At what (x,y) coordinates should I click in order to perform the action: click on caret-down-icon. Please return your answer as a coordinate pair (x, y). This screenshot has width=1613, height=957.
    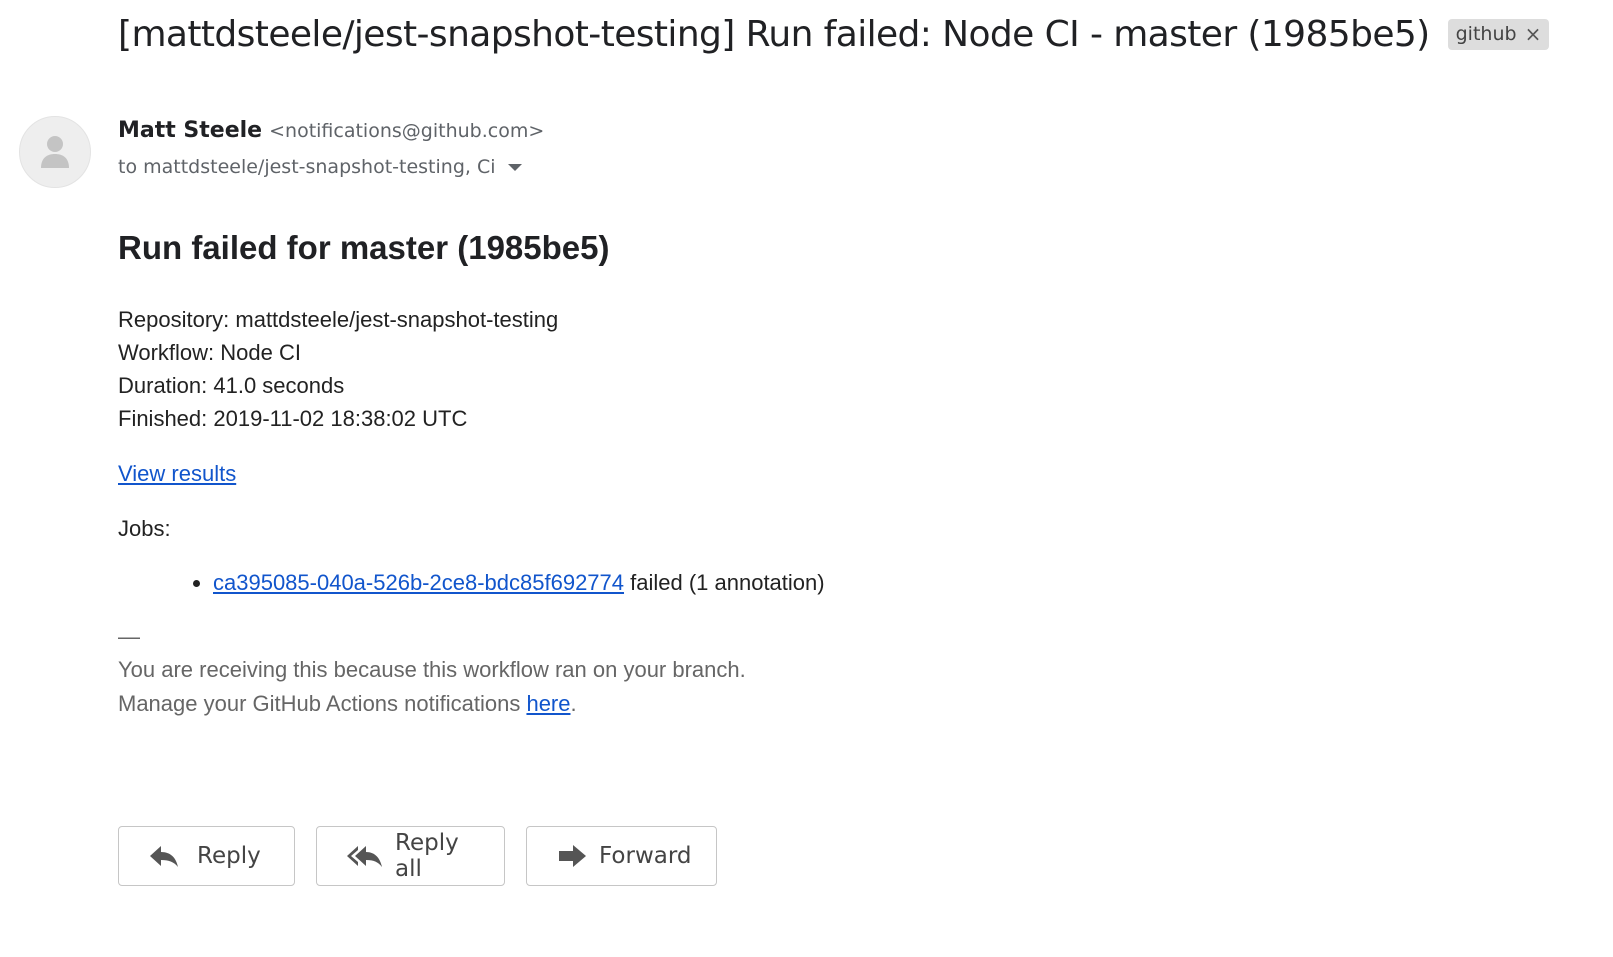
    Looking at the image, I should click on (514, 167).